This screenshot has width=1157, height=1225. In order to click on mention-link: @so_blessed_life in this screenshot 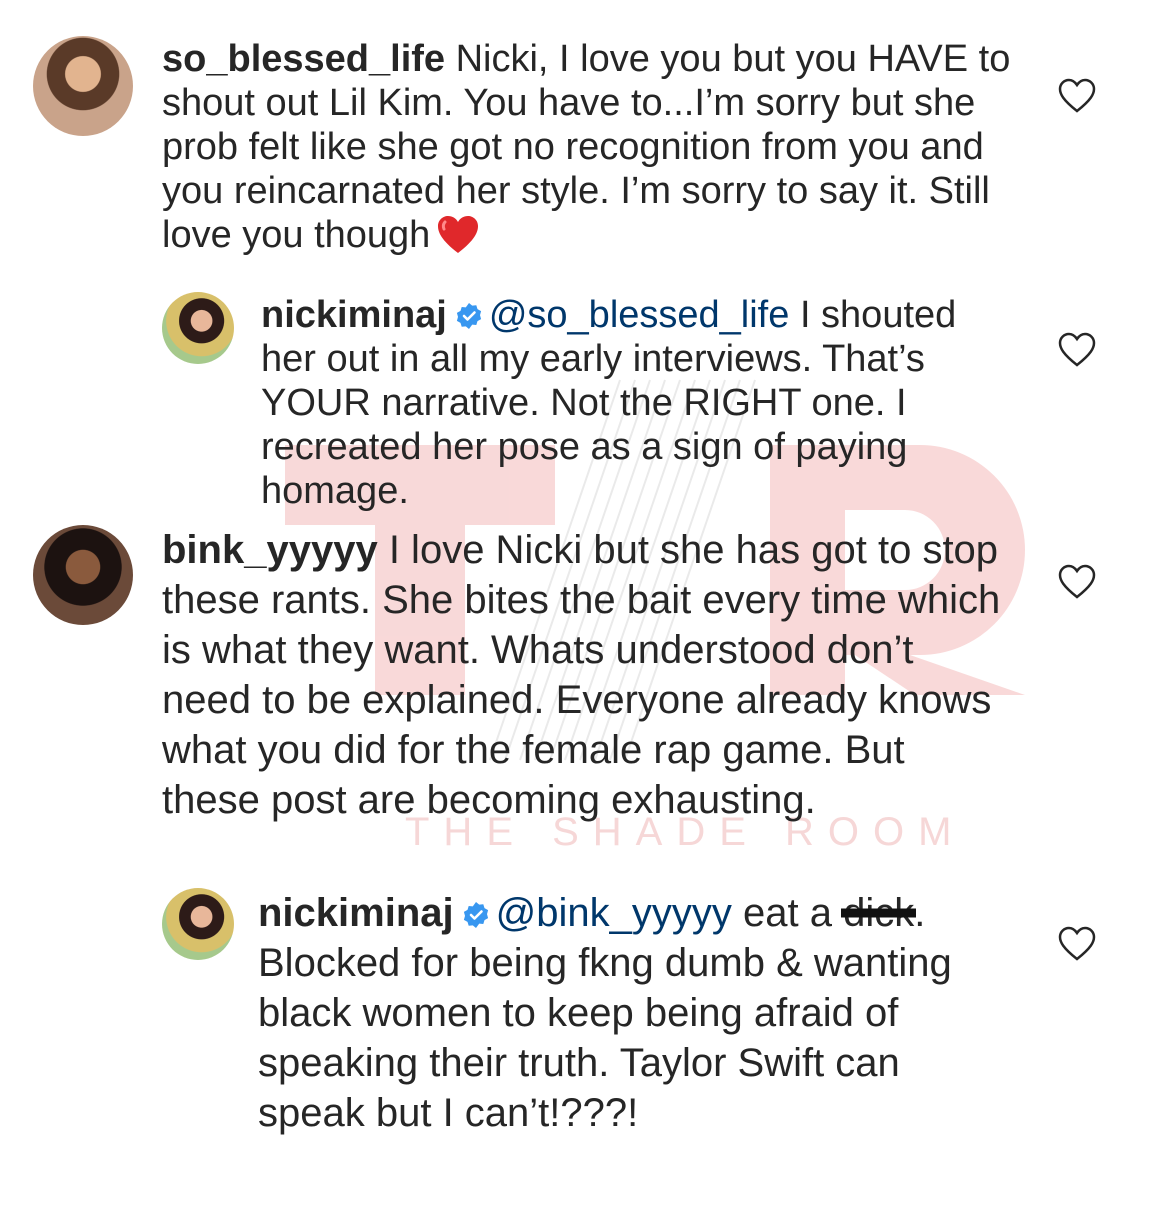, I will do `click(639, 315)`.